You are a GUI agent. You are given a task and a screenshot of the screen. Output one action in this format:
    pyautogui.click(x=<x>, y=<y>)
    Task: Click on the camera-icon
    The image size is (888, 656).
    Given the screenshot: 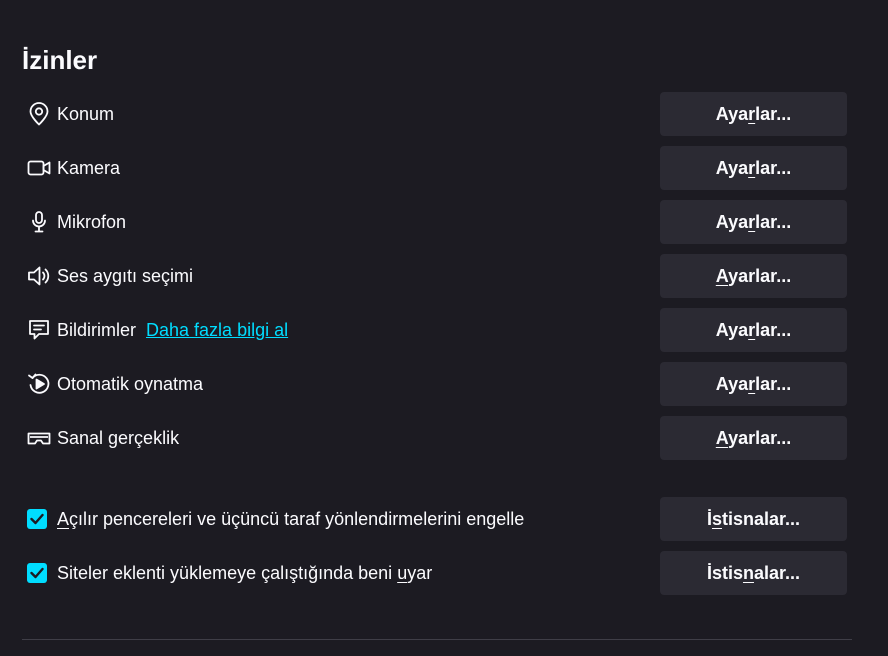 What is the action you would take?
    pyautogui.click(x=39, y=168)
    